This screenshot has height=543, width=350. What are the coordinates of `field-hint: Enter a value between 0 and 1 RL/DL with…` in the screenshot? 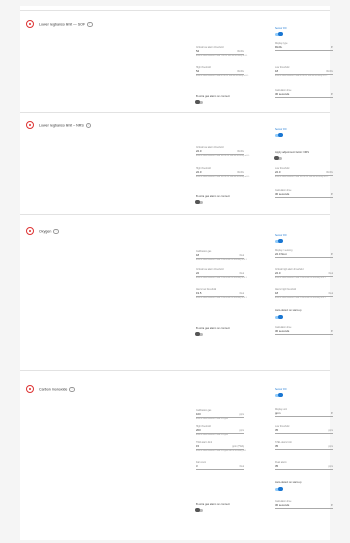 It's located at (222, 56).